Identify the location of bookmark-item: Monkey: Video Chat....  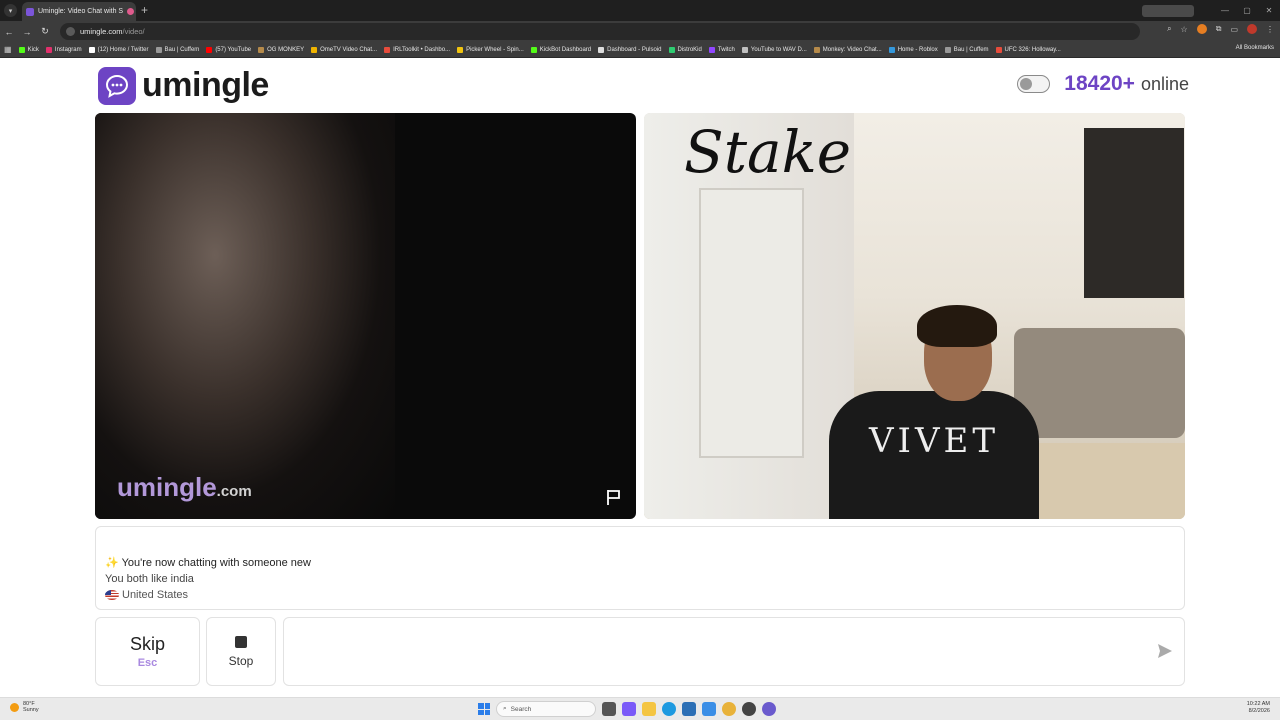
(847, 49).